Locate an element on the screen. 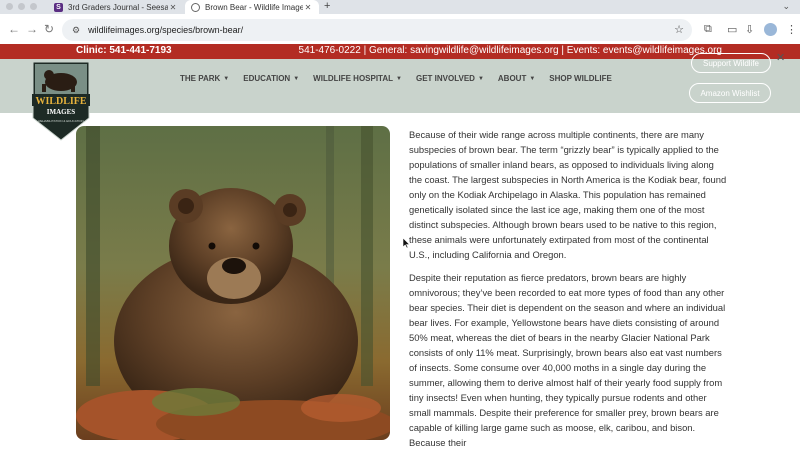  forward-arrow-icon: → is located at coordinates (32, 29).